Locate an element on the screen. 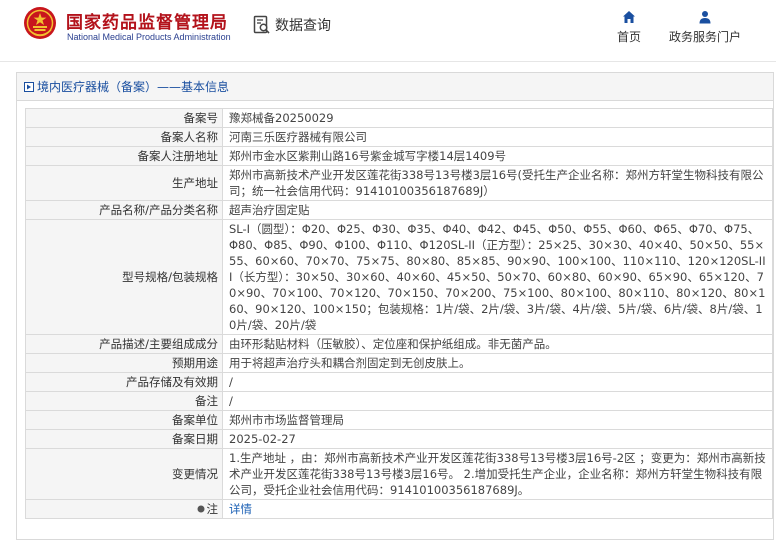 The image size is (776, 545). table-row: 备案人注册地址 郑州市金水区紫荆山路16号紫金城写字楼14层1409号 is located at coordinates (399, 156).